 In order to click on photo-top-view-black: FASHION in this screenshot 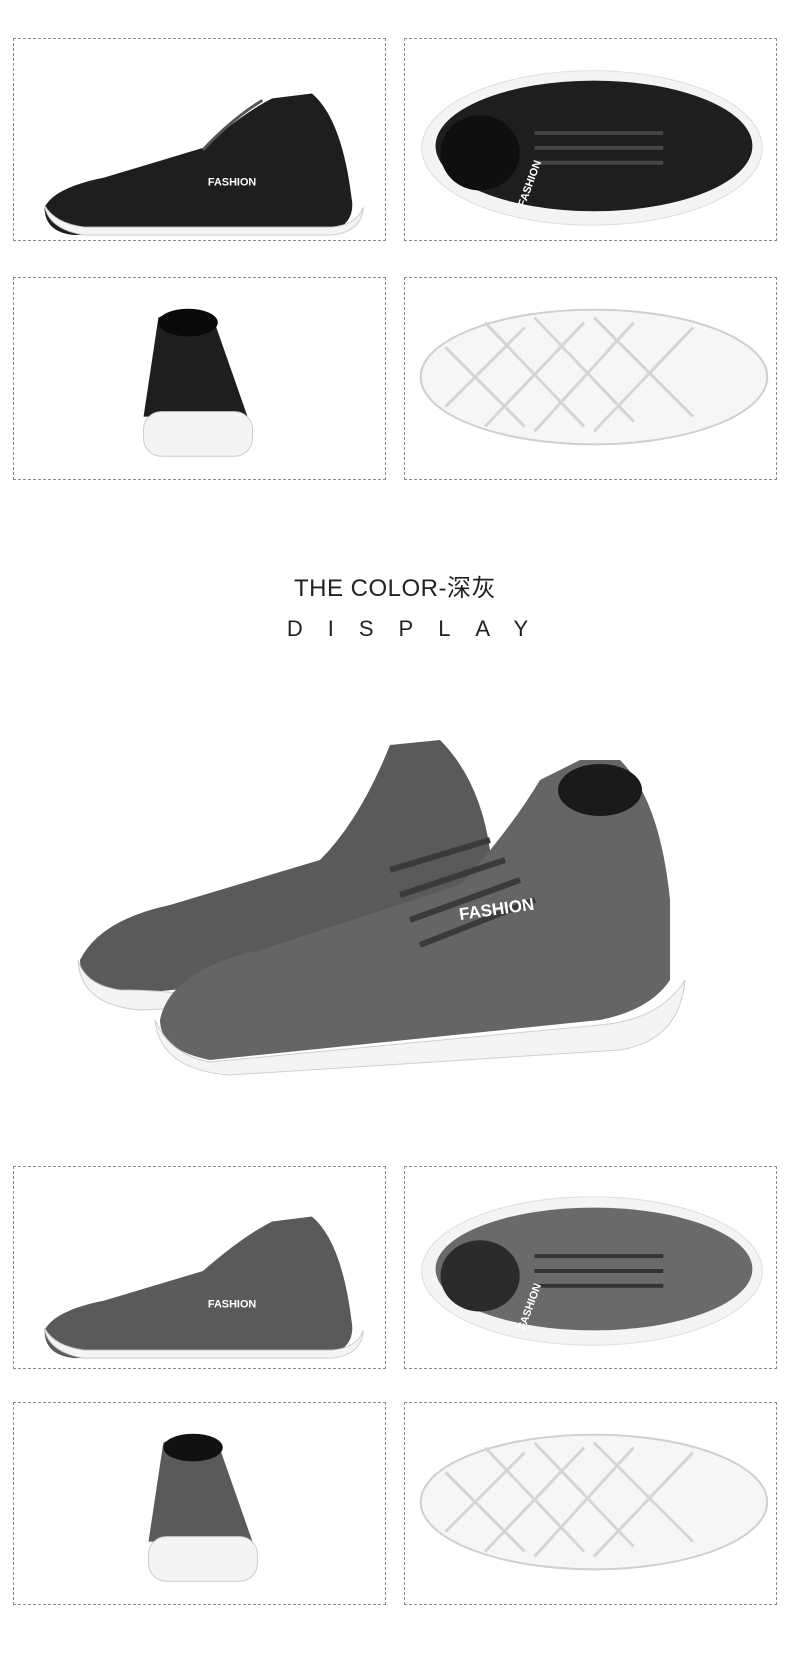, I will do `click(590, 139)`.